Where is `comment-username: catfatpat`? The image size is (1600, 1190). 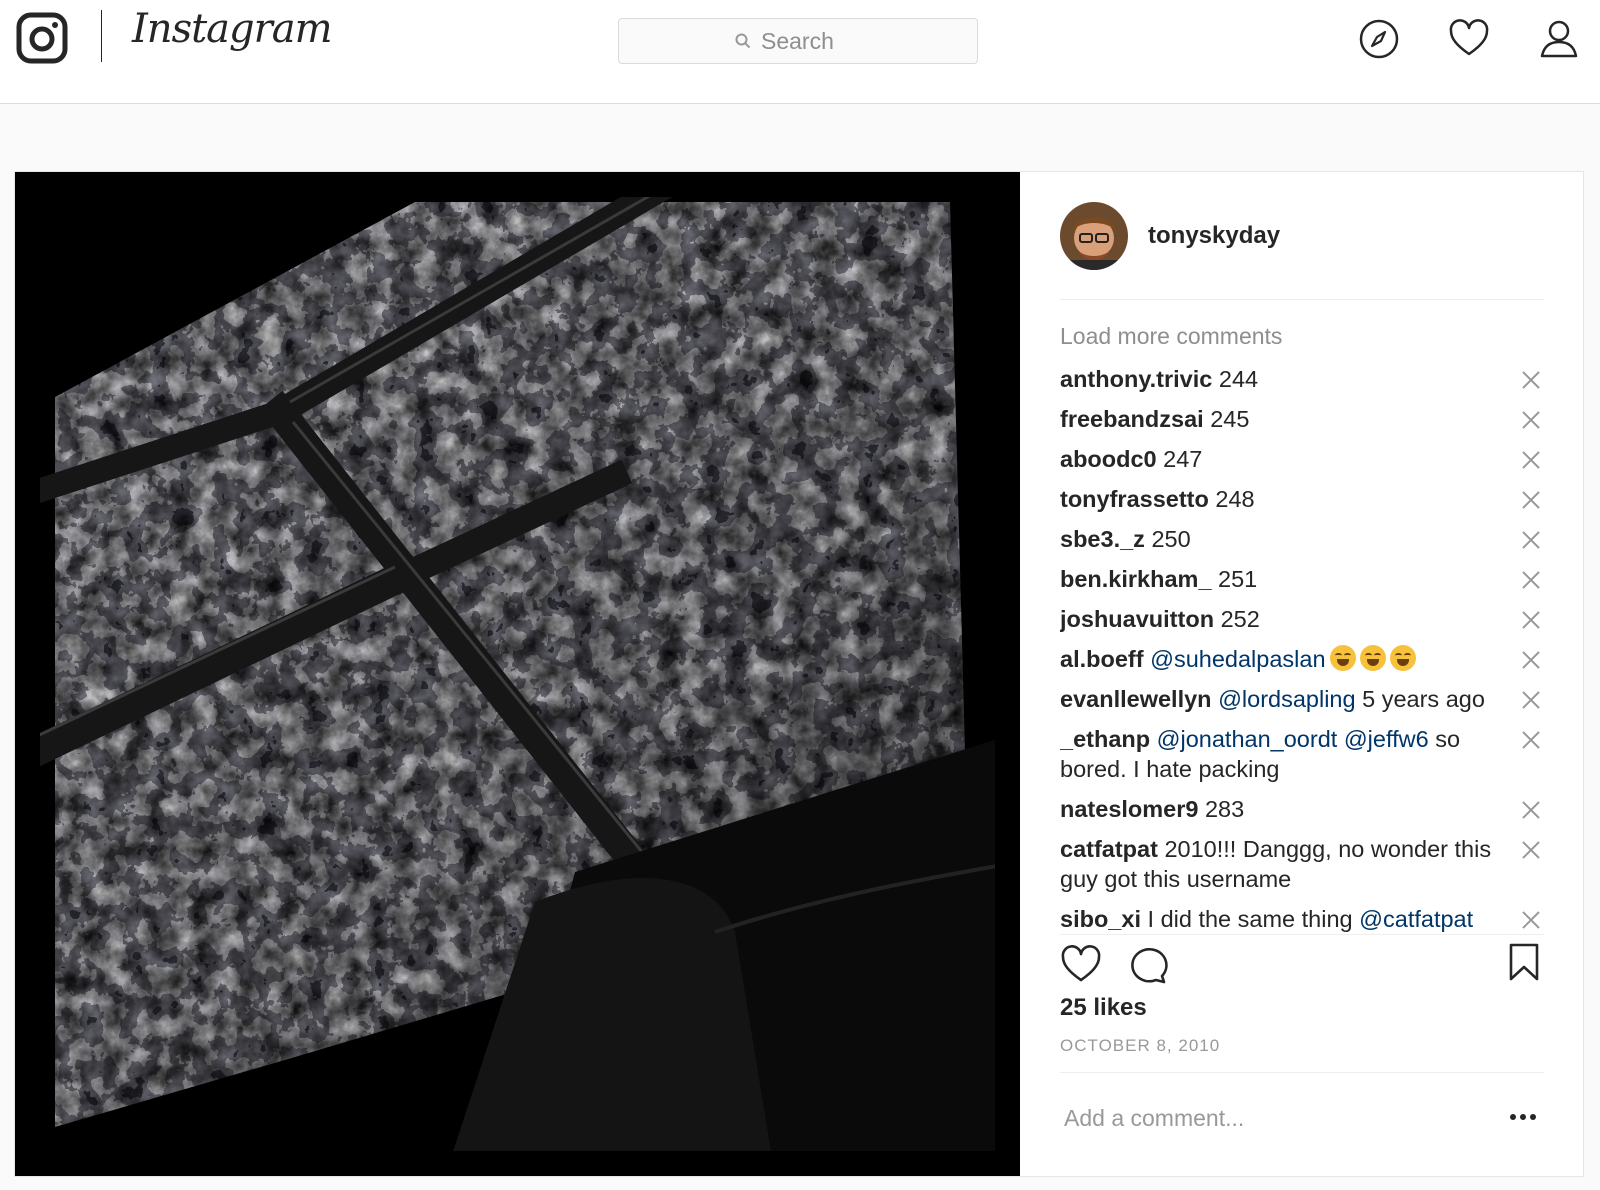 comment-username: catfatpat is located at coordinates (1109, 849).